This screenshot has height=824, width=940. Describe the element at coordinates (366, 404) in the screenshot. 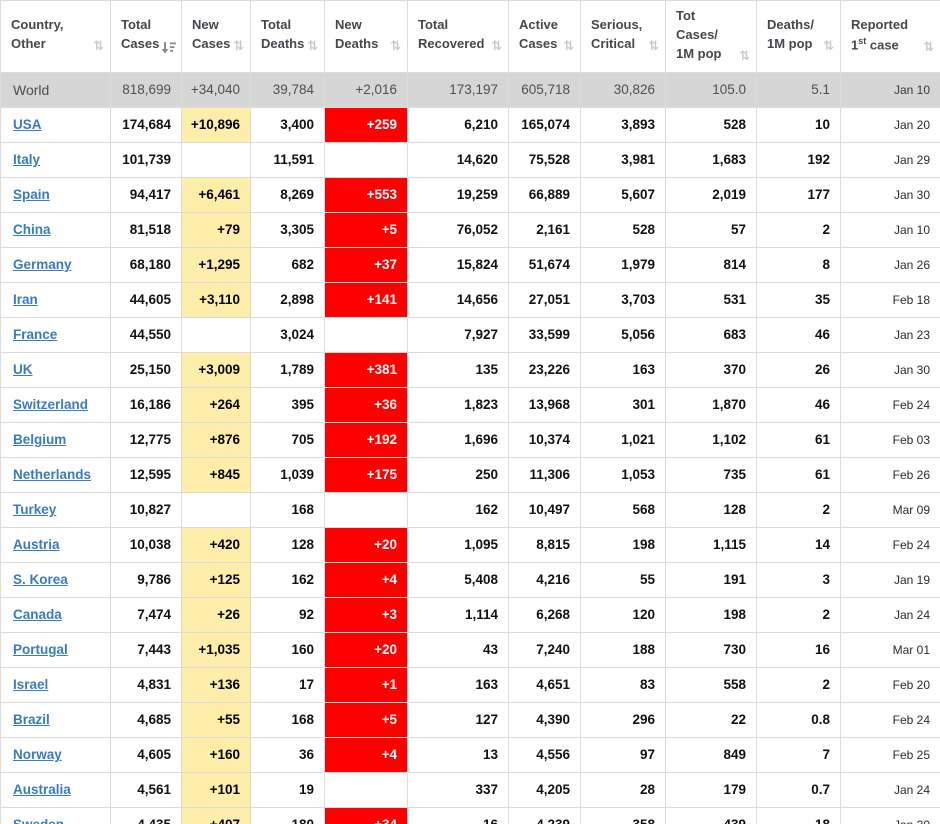

I see `cell-new-deaths: +36` at that location.